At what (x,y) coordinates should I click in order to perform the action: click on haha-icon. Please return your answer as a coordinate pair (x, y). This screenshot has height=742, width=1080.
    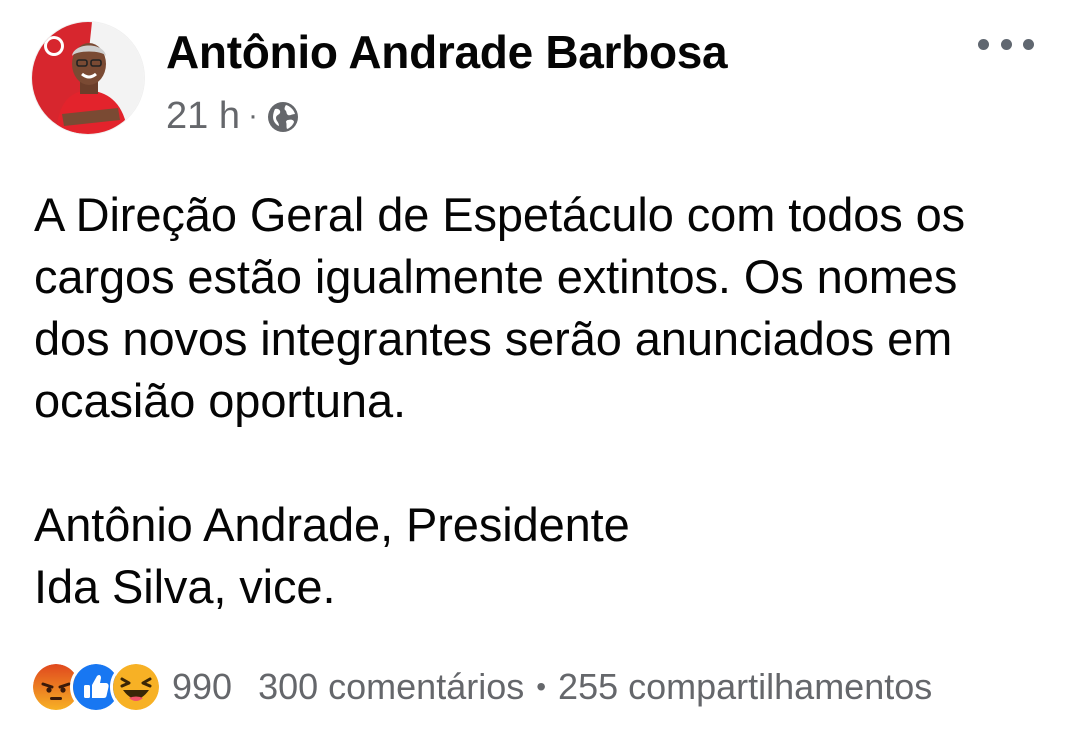
    Looking at the image, I should click on (136, 687).